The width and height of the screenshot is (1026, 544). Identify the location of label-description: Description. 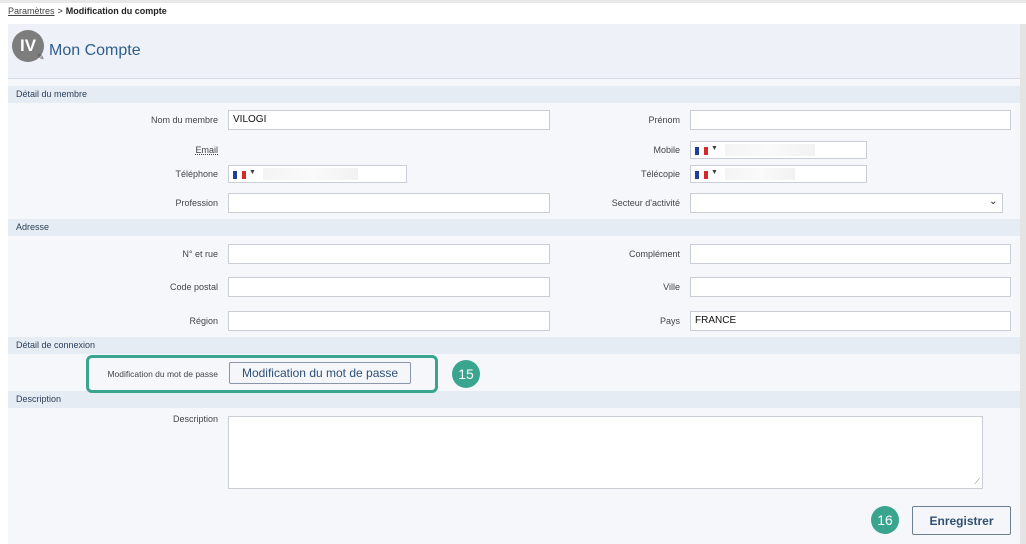
(195, 419).